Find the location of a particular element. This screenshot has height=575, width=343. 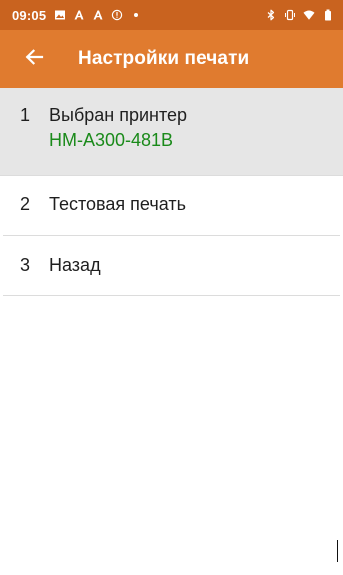

menu-item-label: Выбран принтер is located at coordinates (118, 115).